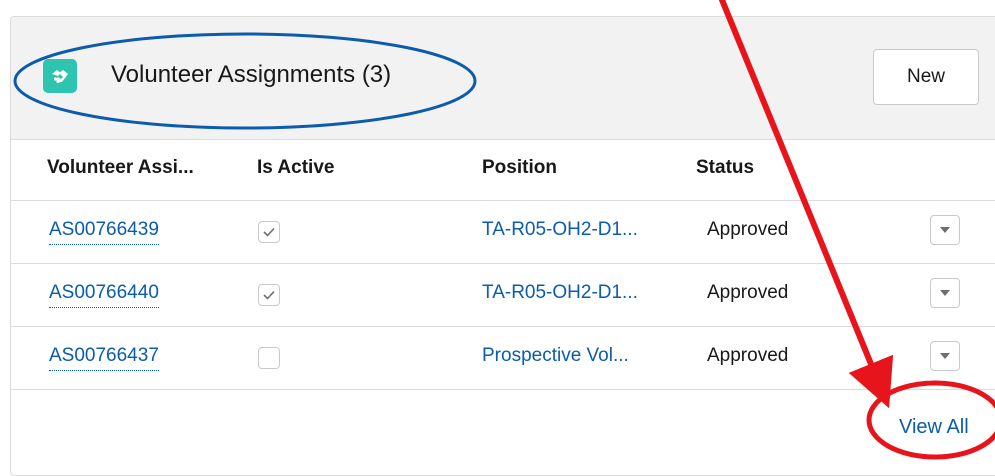 The width and height of the screenshot is (995, 476). I want to click on table-row: AS00766439 TA-R05-OH2-D1... Approved, so click(503, 232).